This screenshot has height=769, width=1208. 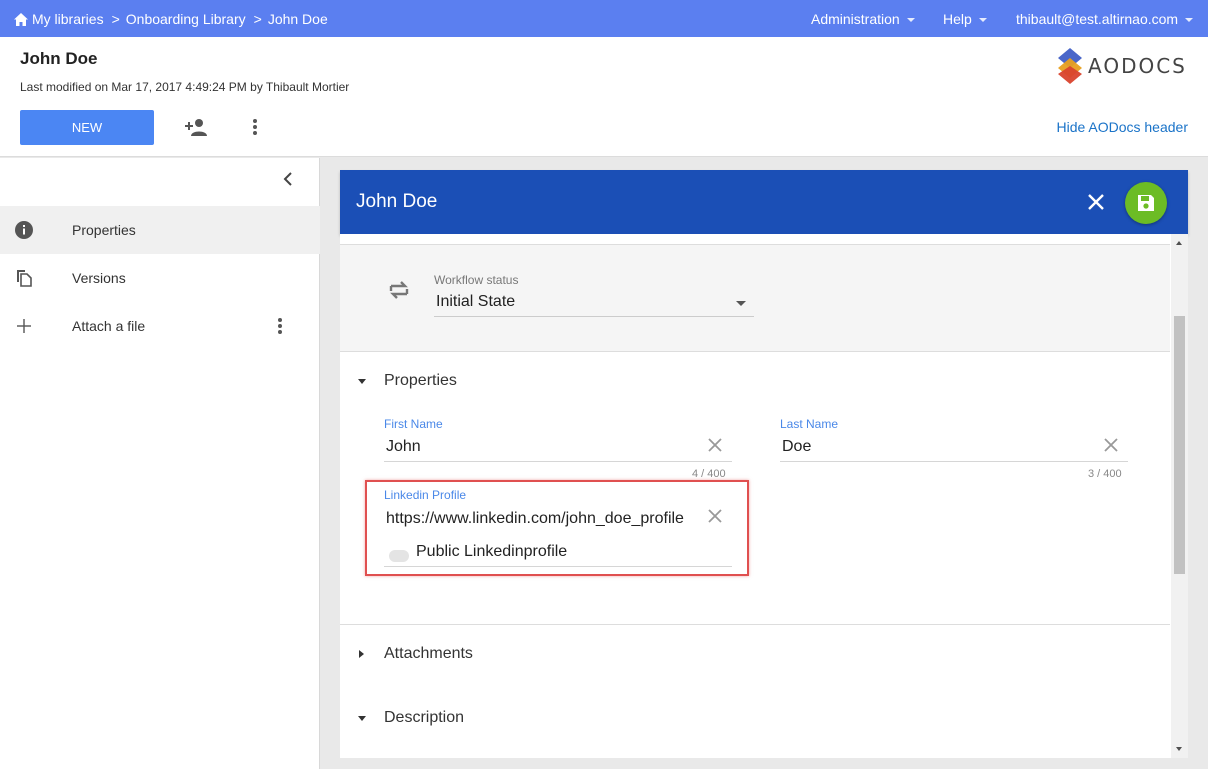 I want to click on description-section-toggle: Description, so click(x=755, y=720).